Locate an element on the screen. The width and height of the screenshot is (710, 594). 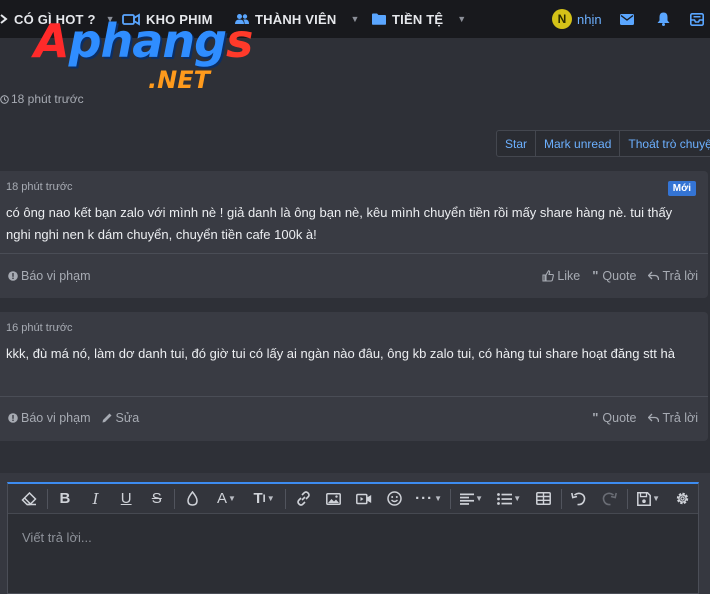
nav-item-label: TIỀN TỆ is located at coordinates (418, 19).